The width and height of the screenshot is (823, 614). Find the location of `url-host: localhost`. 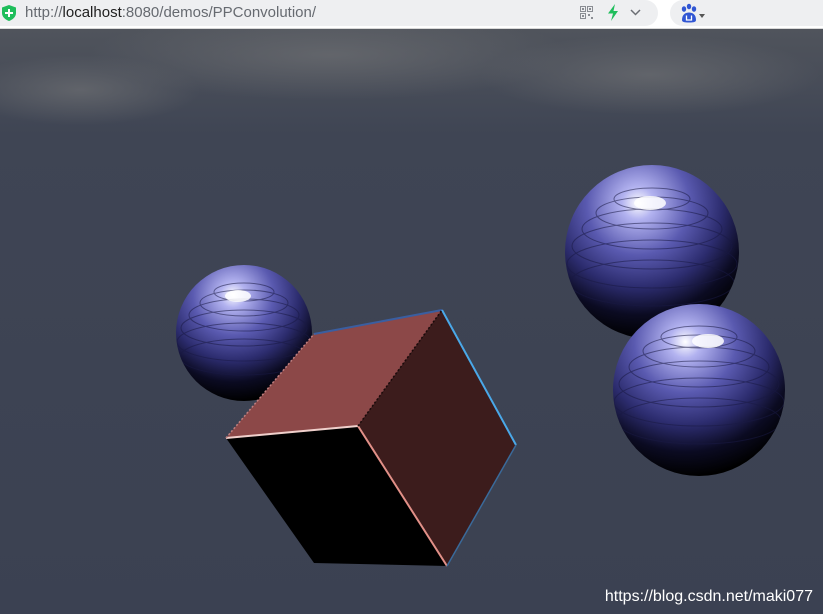

url-host: localhost is located at coordinates (92, 12).